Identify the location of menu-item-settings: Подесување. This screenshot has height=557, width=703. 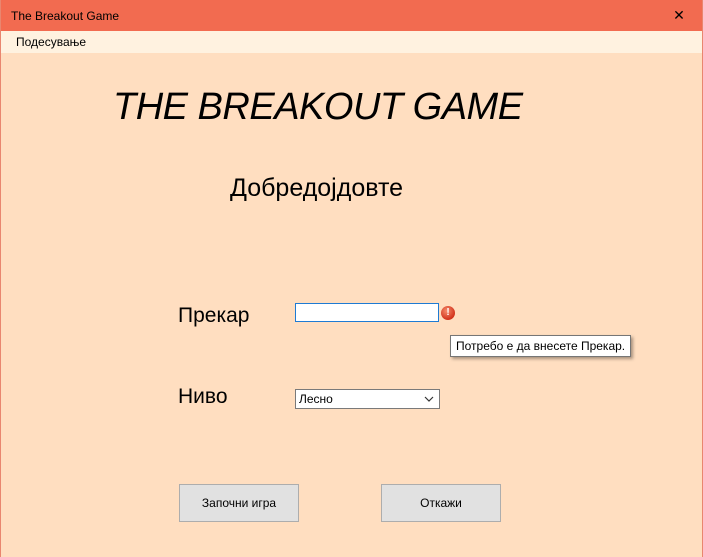
(51, 42).